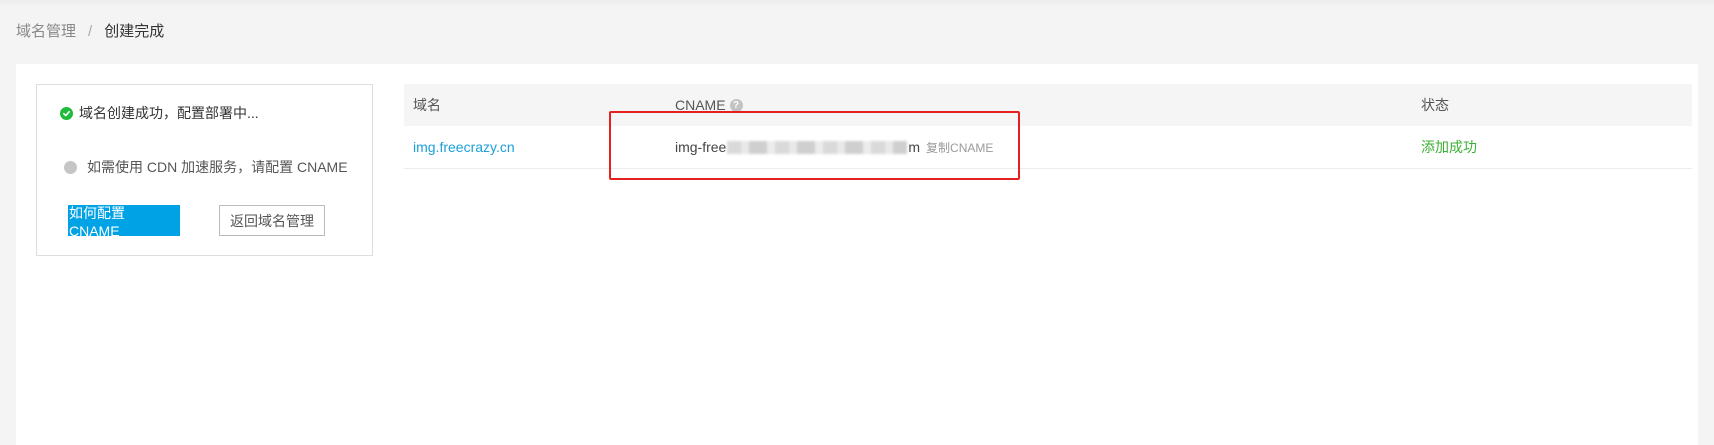 Image resolution: width=1714 pixels, height=445 pixels. What do you see at coordinates (914, 147) in the screenshot?
I see `cname-suffix: m` at bounding box center [914, 147].